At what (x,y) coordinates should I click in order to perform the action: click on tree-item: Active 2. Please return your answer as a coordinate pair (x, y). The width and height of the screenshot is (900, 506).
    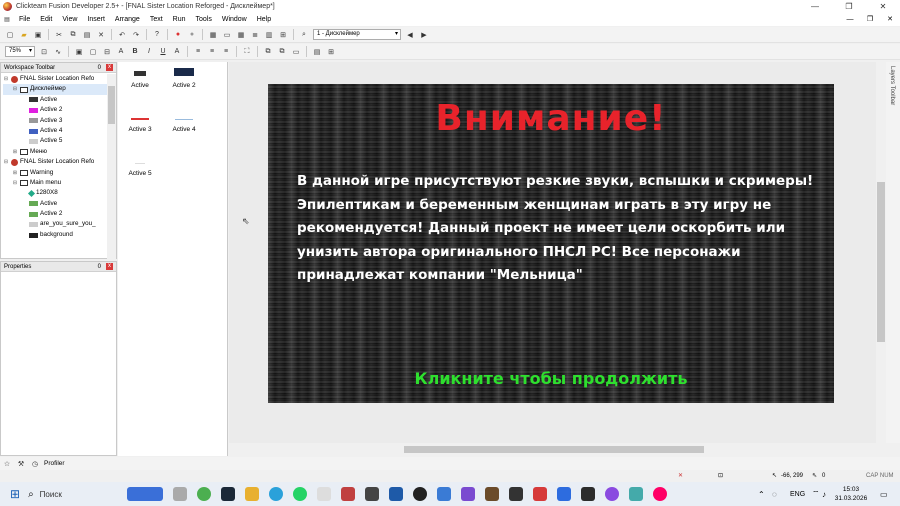
    Looking at the image, I should click on (55, 214).